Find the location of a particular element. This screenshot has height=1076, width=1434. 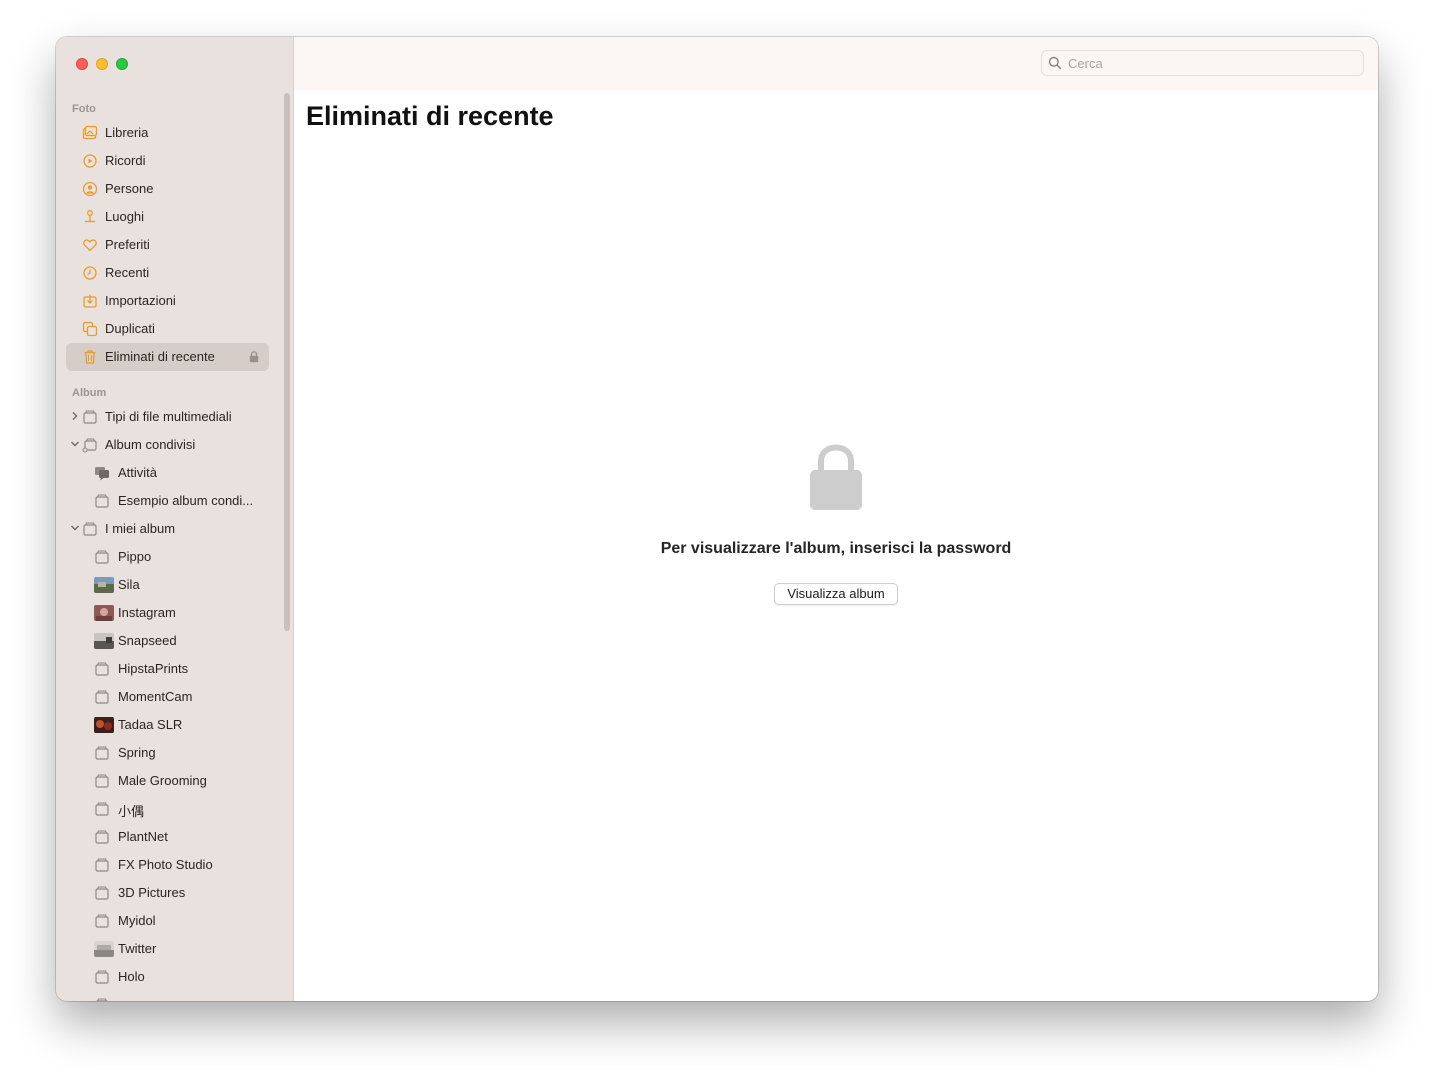

sidebar-item-myidol: Myidol is located at coordinates (167, 921).